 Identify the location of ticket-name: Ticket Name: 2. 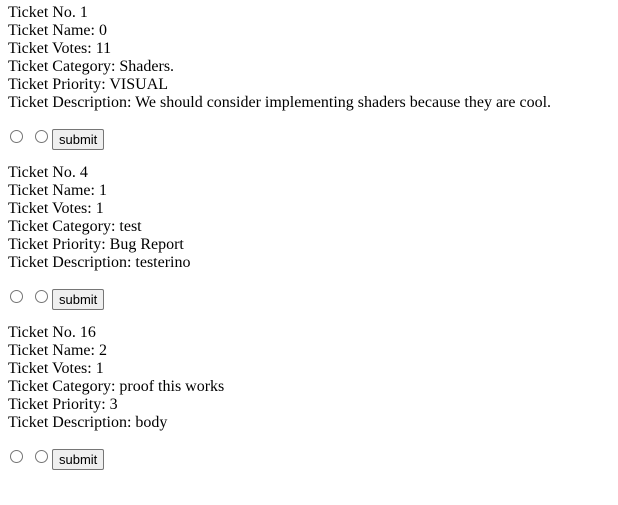
(57, 350).